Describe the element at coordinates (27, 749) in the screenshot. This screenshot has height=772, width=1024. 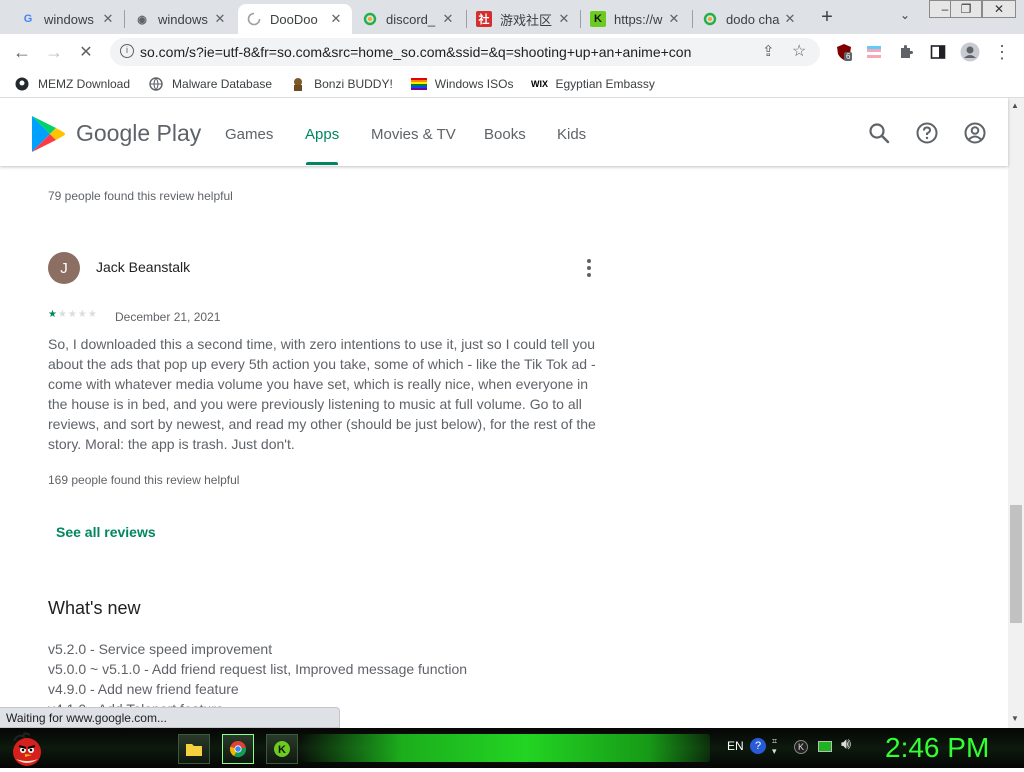
I see `start-button-angry-bird-icon` at that location.